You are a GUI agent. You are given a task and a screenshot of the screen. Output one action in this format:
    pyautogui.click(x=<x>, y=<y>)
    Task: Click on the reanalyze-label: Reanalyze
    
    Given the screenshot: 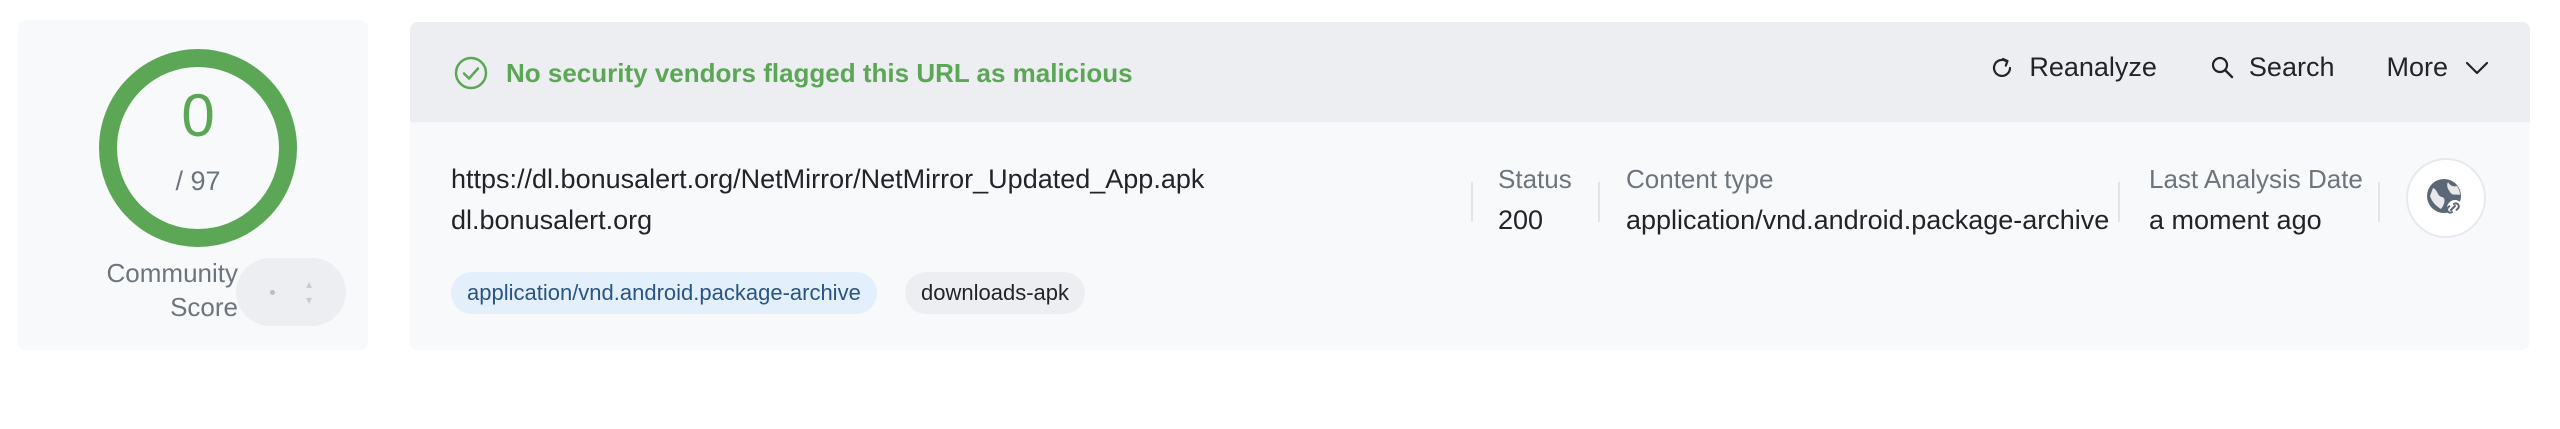 What is the action you would take?
    pyautogui.click(x=2093, y=67)
    